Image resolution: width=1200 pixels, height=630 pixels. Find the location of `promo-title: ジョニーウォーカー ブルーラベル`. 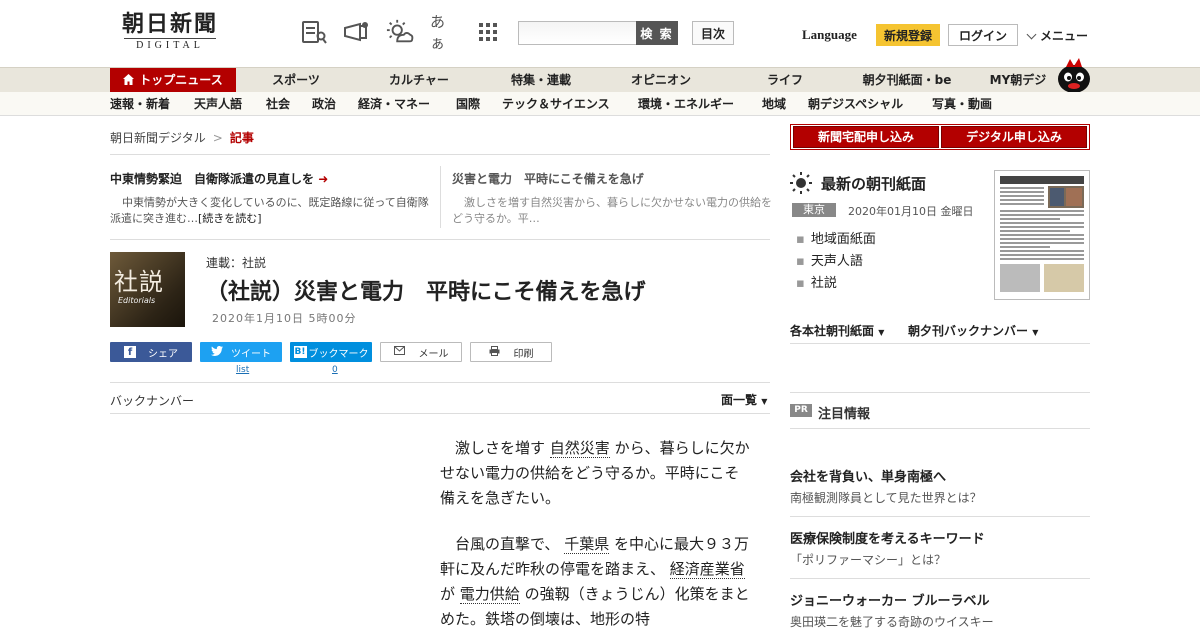

promo-title: ジョニーウォーカー ブルーラベル is located at coordinates (890, 599).